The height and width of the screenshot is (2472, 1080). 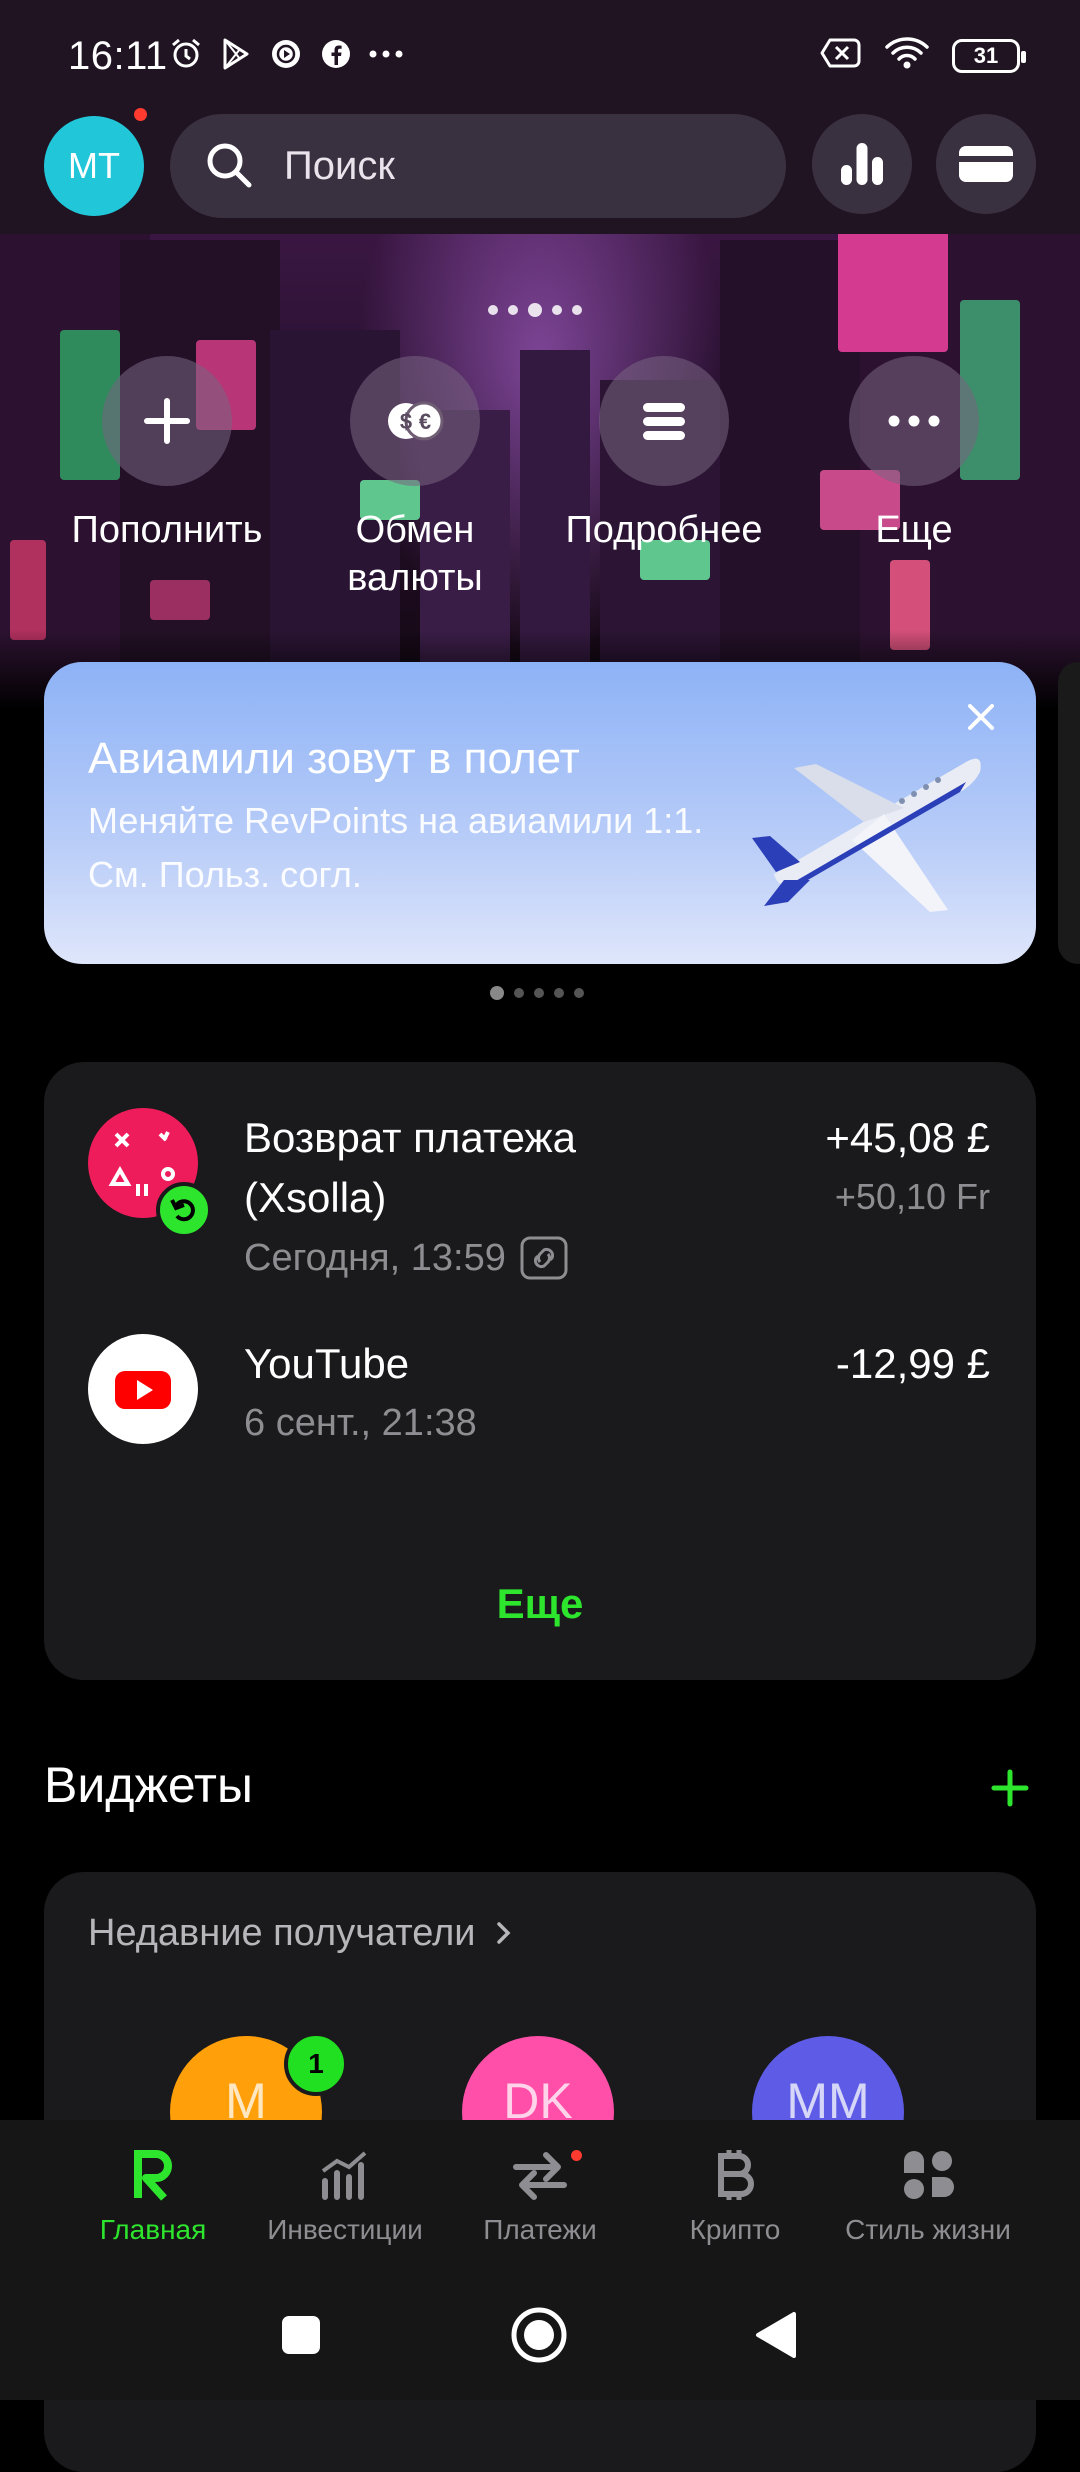 What do you see at coordinates (375, 1257) in the screenshot?
I see `transaction-date-text: Сегодня, 13:59` at bounding box center [375, 1257].